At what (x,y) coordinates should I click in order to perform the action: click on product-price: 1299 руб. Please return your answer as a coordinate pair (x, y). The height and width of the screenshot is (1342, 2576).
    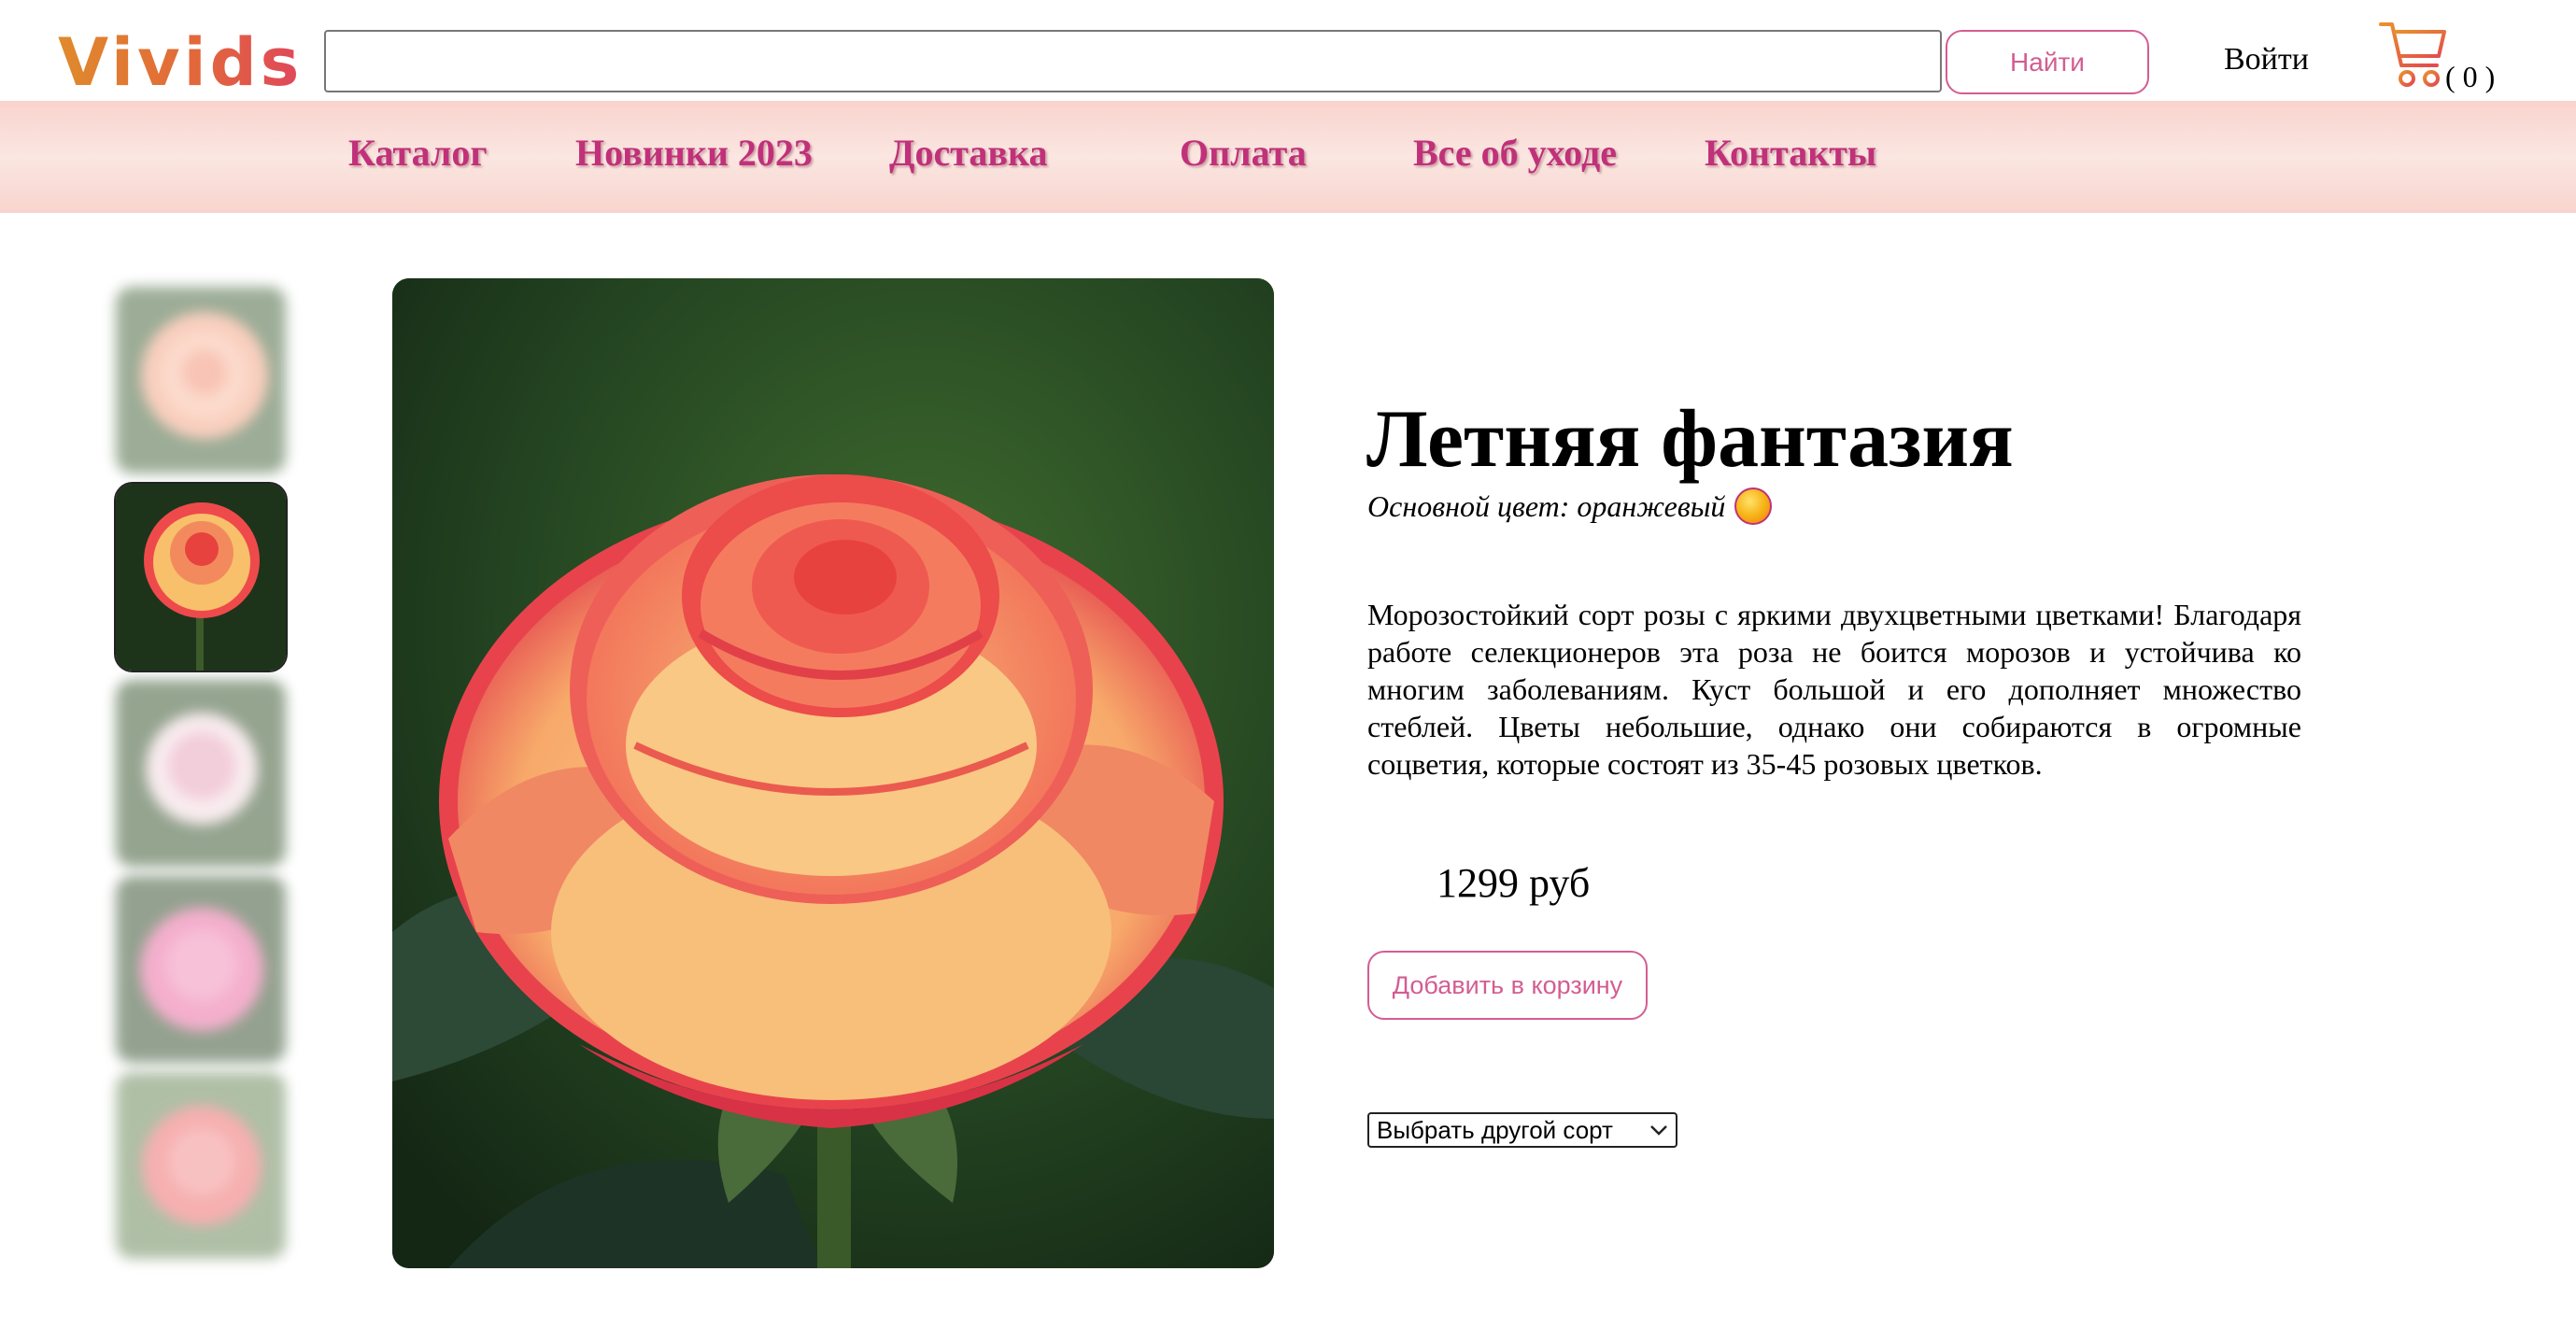
    Looking at the image, I should click on (1514, 883).